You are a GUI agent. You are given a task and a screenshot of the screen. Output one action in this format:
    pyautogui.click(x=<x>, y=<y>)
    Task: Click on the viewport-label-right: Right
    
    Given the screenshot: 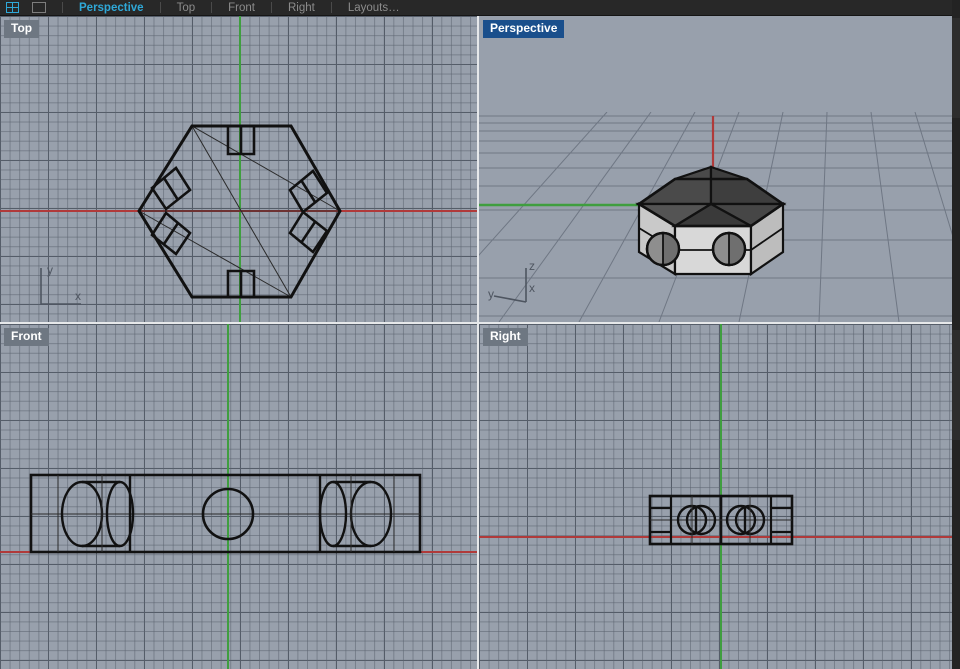 What is the action you would take?
    pyautogui.click(x=505, y=337)
    